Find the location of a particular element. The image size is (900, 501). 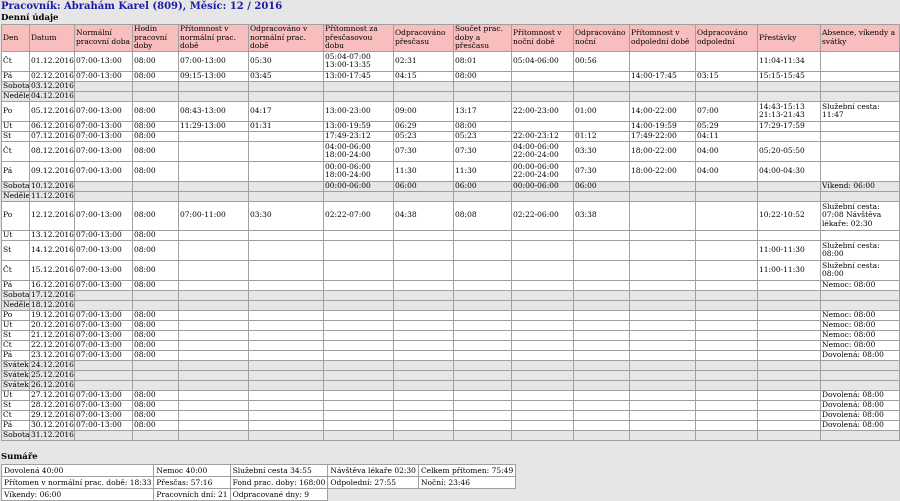

table-cell: 17:49-23:12 is located at coordinates (358, 136).